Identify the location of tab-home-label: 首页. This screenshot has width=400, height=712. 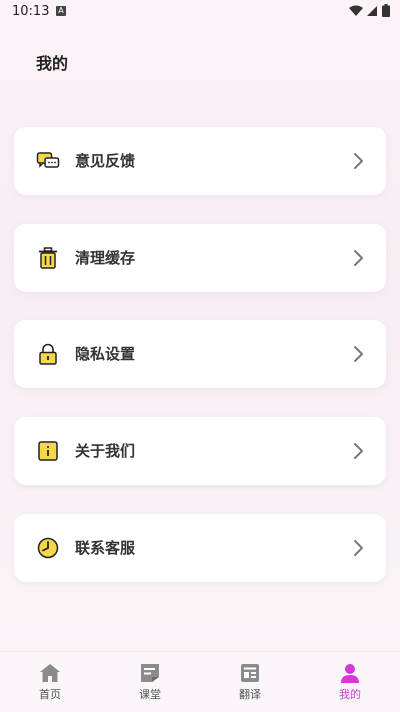
(50, 694).